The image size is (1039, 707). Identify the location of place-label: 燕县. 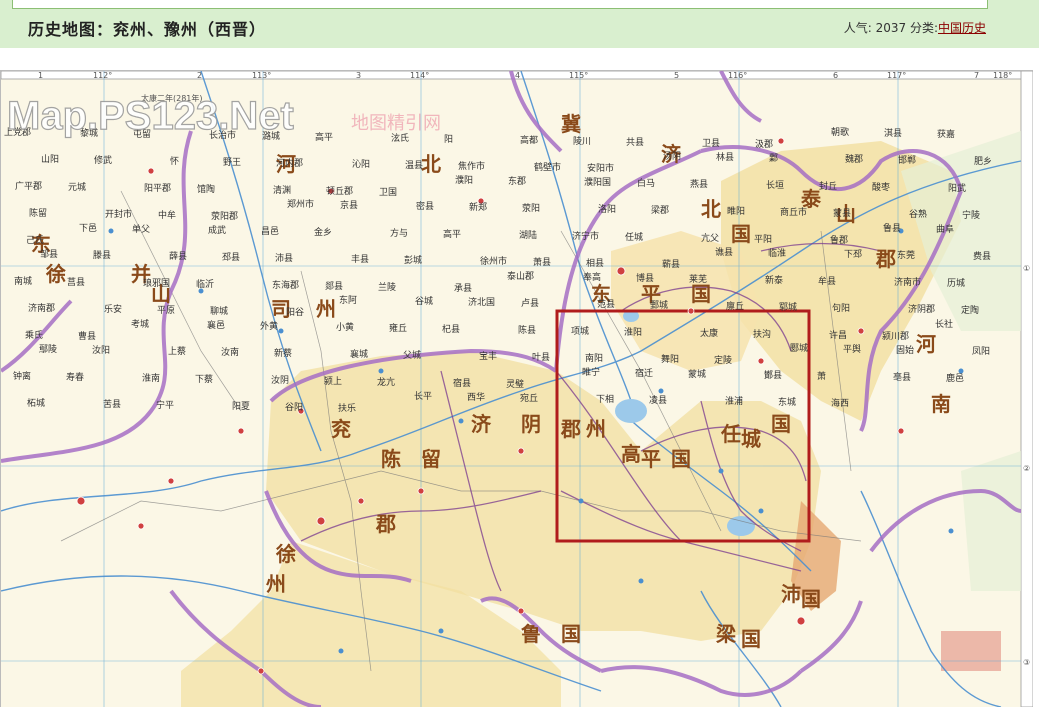
(699, 184).